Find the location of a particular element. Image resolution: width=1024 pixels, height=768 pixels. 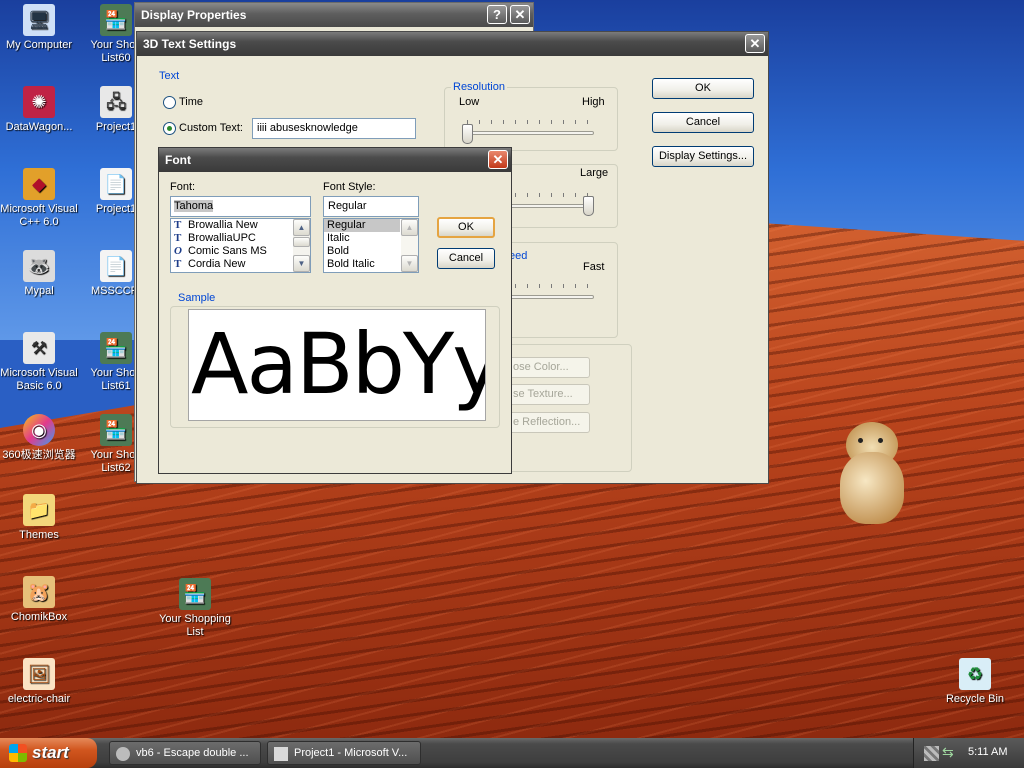

desktop-icon-label: My Computer is located at coordinates (39, 45).